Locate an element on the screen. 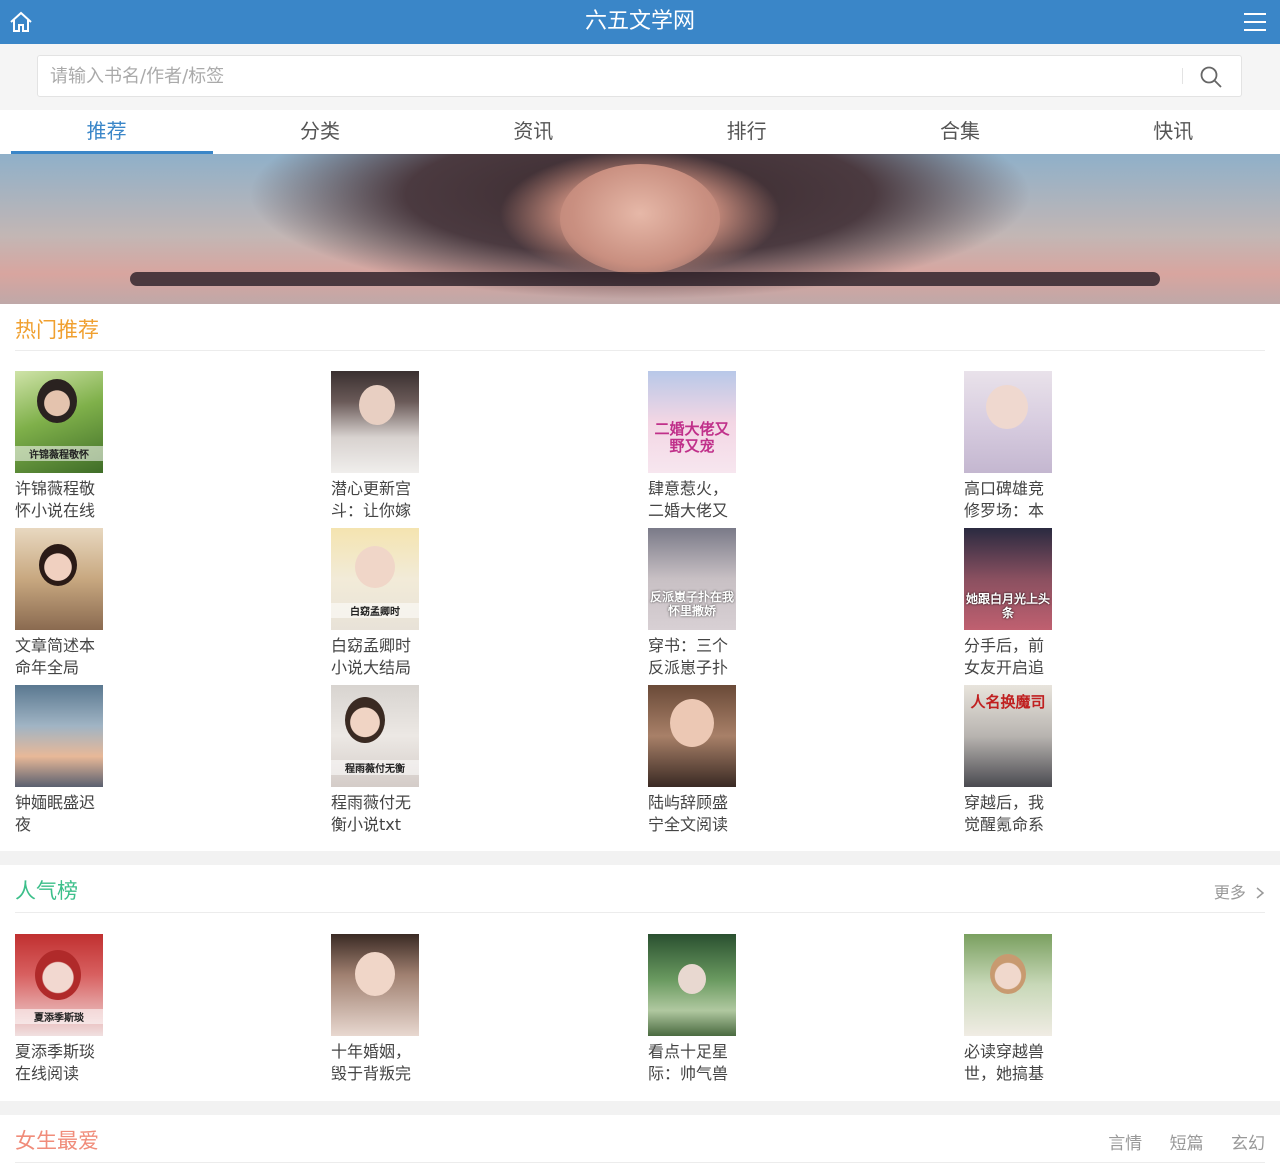 Image resolution: width=1280 pixels, height=1167 pixels. book-cover: 程雨薇付无衡 is located at coordinates (375, 736).